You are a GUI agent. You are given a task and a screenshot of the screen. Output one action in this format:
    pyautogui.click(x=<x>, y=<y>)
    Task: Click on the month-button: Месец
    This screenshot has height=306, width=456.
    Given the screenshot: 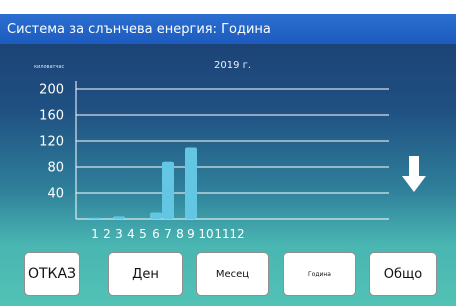 What is the action you would take?
    pyautogui.click(x=232, y=274)
    